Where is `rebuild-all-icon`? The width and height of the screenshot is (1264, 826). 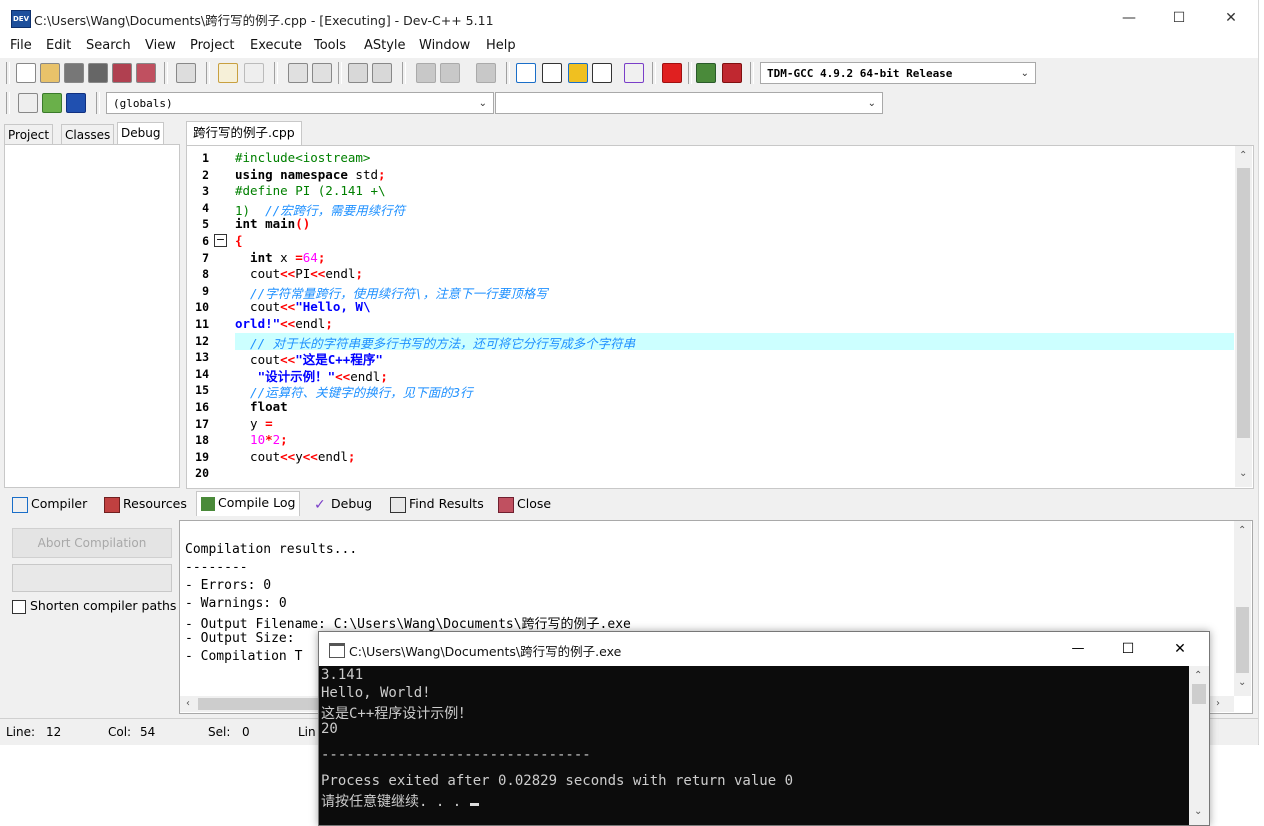
rebuild-all-icon is located at coordinates (602, 73).